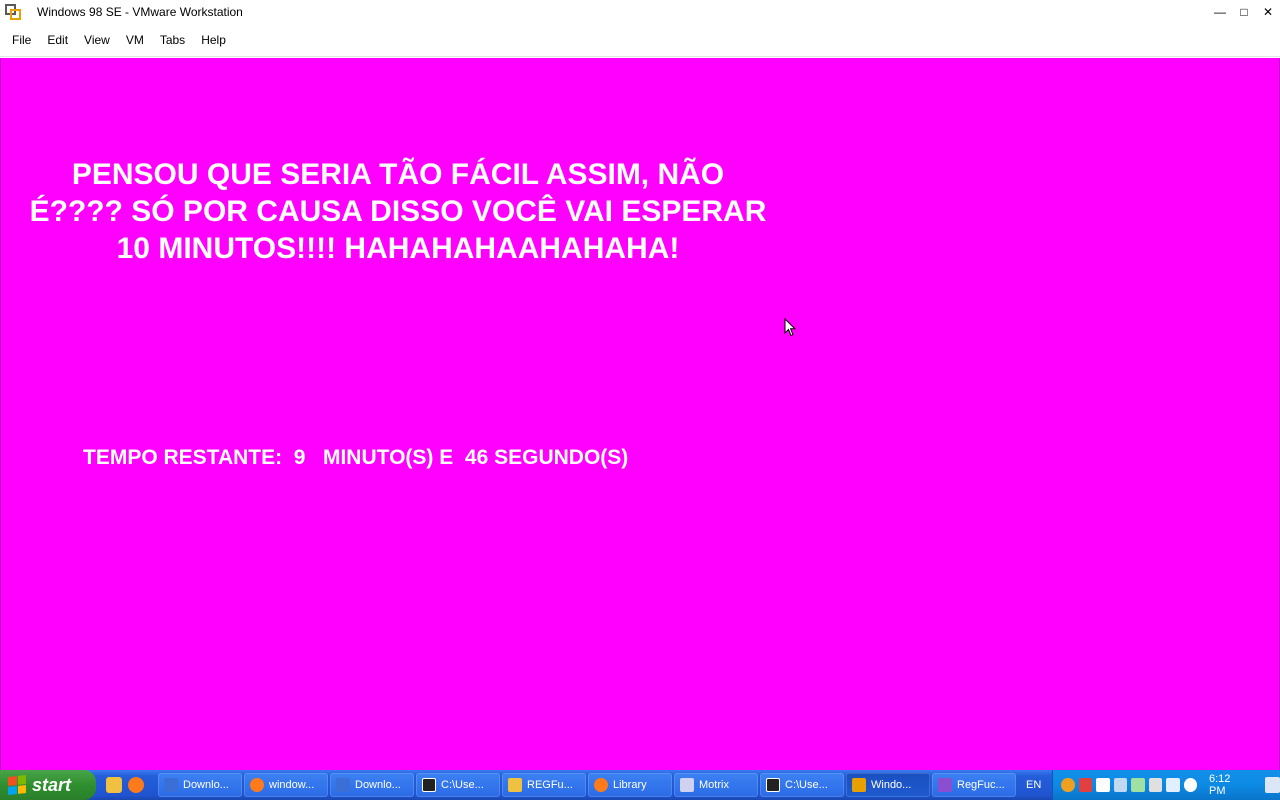  I want to click on task-label: Library, so click(630, 785).